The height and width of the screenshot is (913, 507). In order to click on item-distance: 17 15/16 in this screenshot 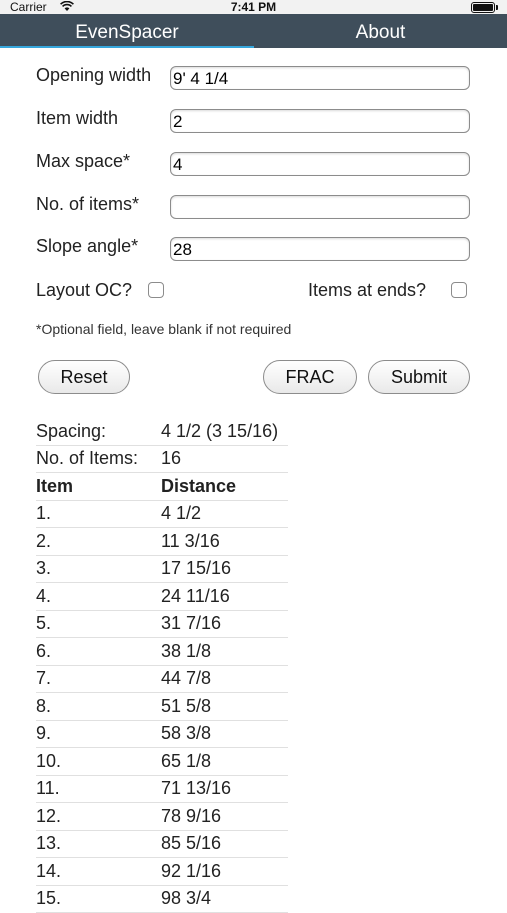, I will do `click(224, 568)`.